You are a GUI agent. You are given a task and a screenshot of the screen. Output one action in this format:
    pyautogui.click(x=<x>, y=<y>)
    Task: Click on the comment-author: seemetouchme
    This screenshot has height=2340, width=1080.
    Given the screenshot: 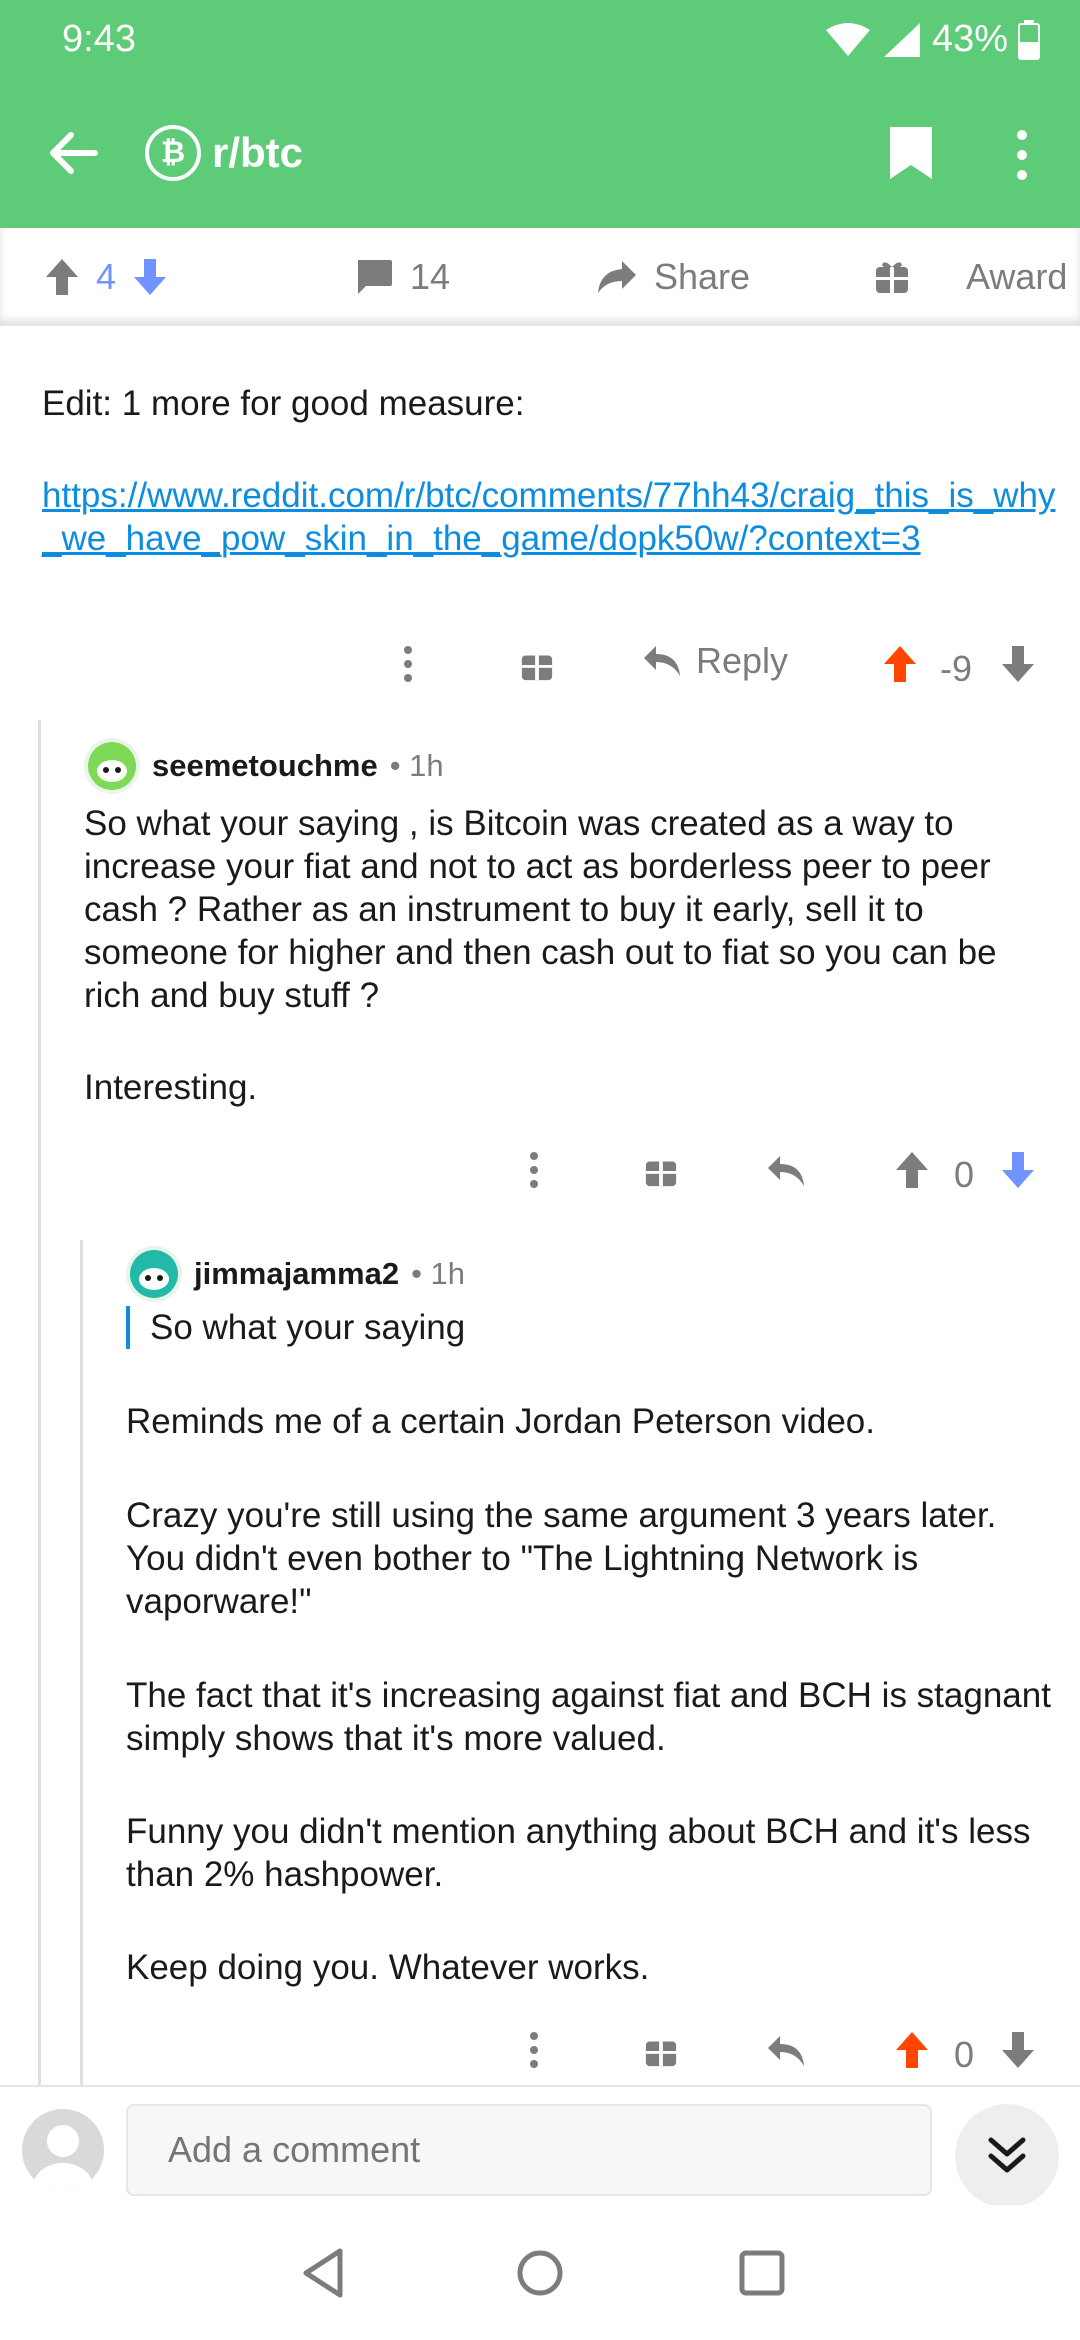 What is the action you would take?
    pyautogui.click(x=265, y=766)
    